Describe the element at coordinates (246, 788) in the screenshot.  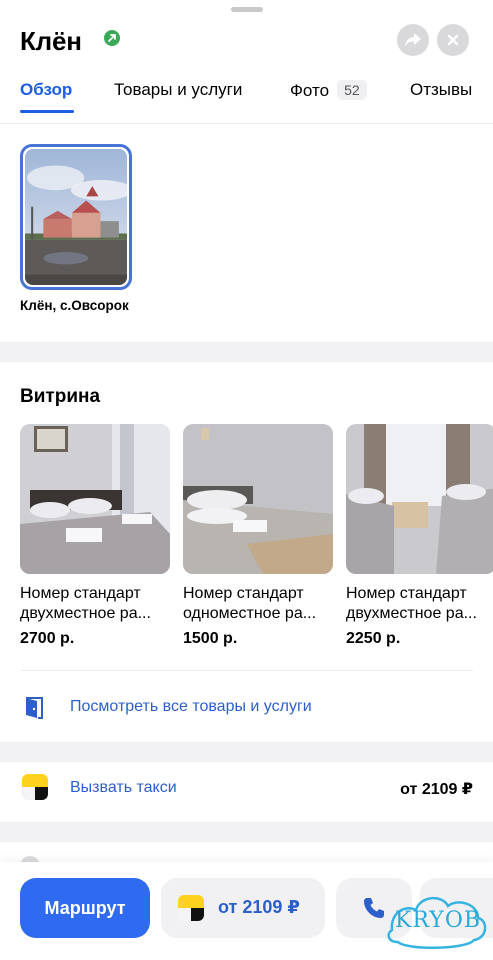
I see `call-taxi-row: Вызвать такси от 2109 ₽` at that location.